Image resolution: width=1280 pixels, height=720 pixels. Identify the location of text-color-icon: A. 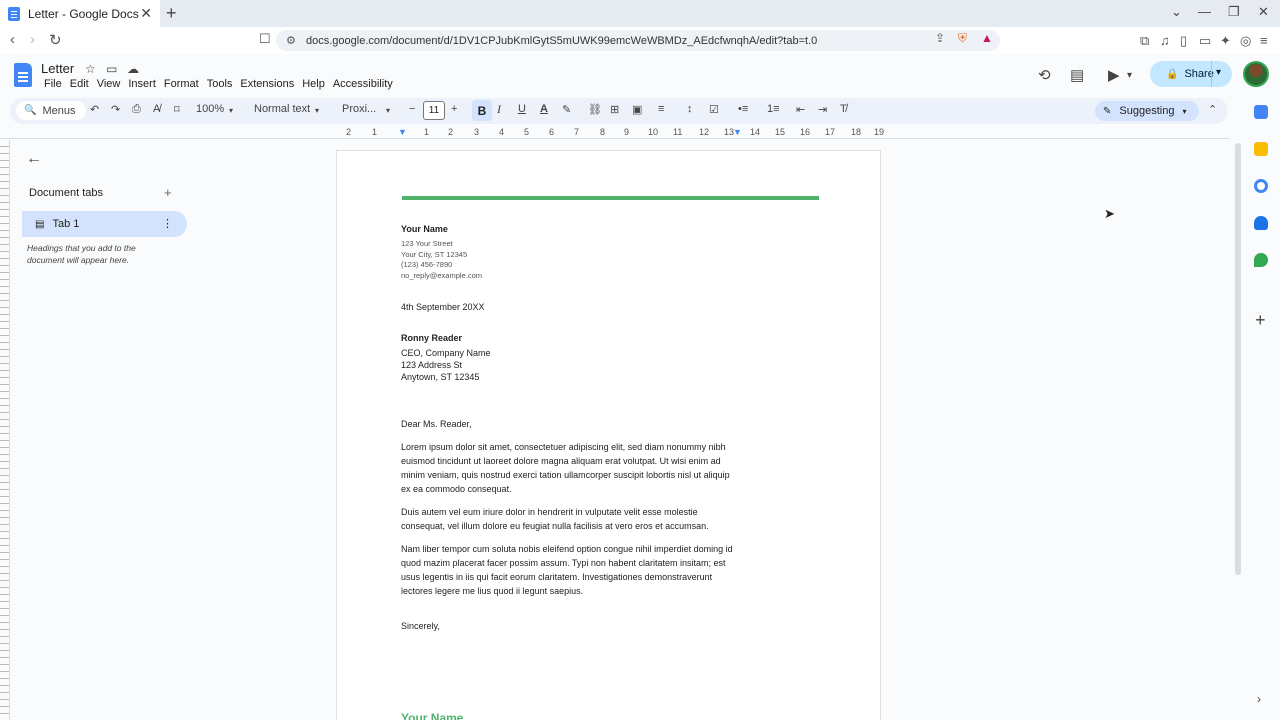
(544, 109).